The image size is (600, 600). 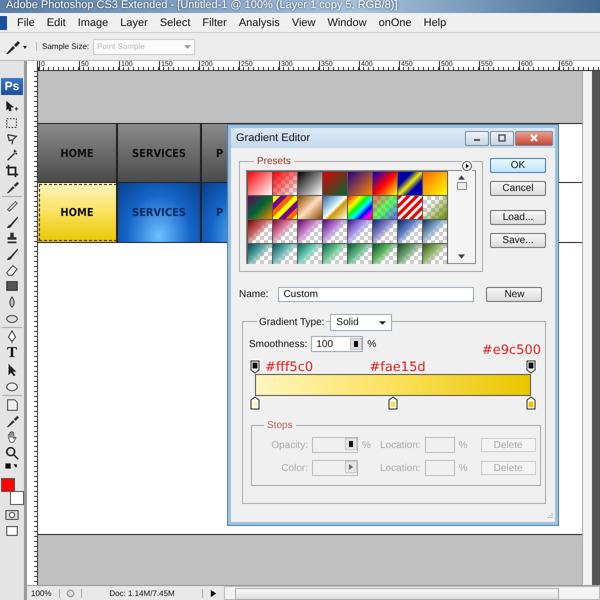 I want to click on resize-grip-icon, so click(x=549, y=516).